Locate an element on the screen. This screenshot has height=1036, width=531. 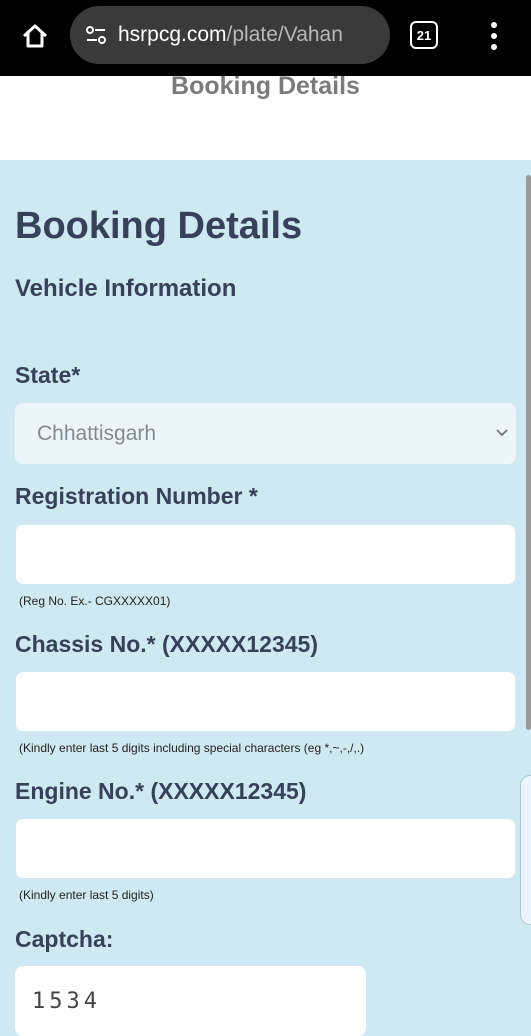
site-settings-icon is located at coordinates (96, 35).